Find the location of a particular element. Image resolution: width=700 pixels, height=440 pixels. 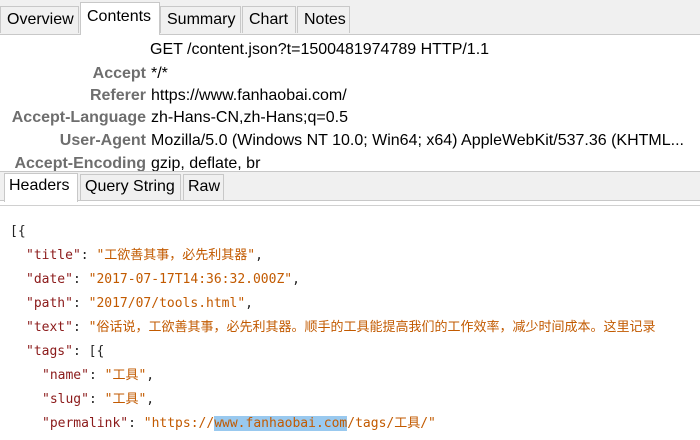

header-row: Referer https://www.fanhaobai.com/ is located at coordinates (350, 98).